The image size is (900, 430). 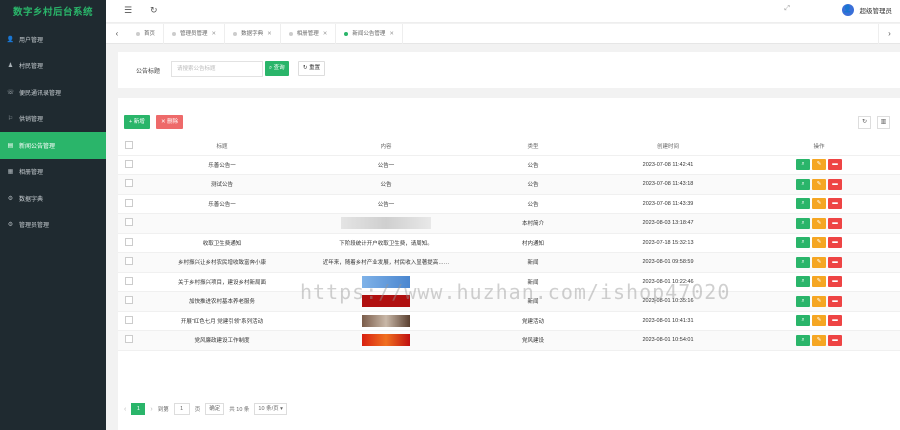 I want to click on sidebar-item-6: ⚙ 数据字典, so click(x=53, y=198).